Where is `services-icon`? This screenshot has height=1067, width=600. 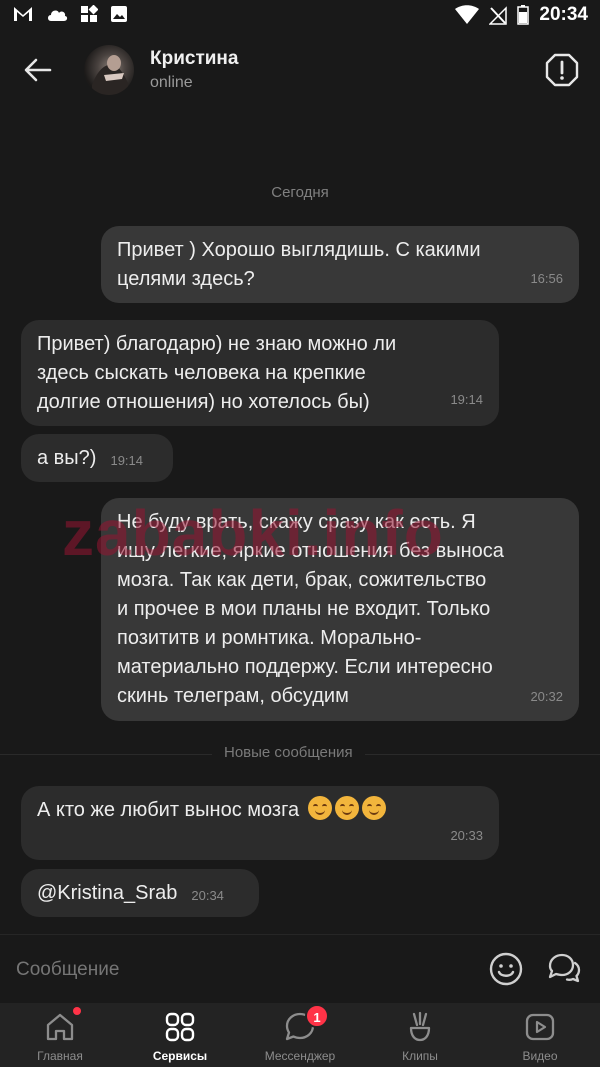
services-icon is located at coordinates (180, 1027).